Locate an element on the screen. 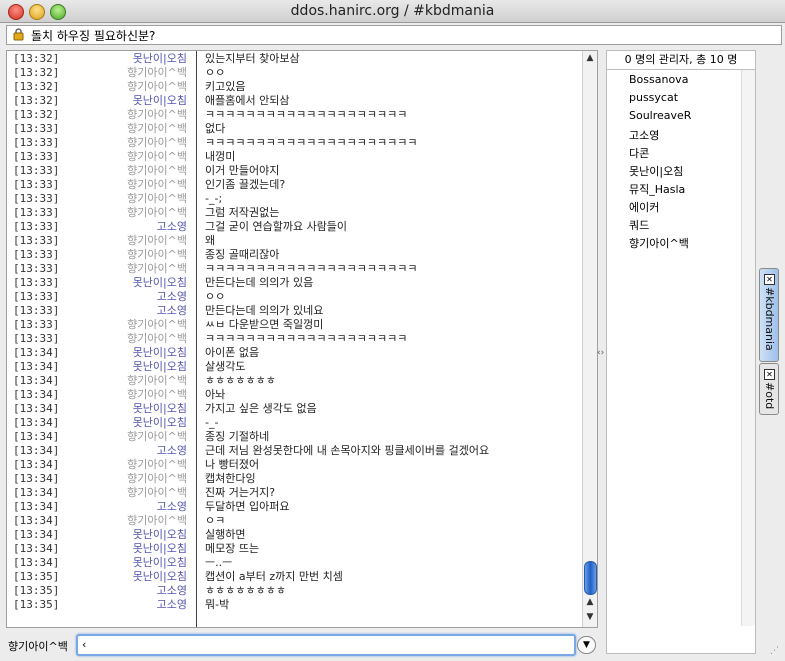 The height and width of the screenshot is (661, 785). chat-line: [13:34] 향기아이^백 나 빵터졌어 is located at coordinates (294, 465).